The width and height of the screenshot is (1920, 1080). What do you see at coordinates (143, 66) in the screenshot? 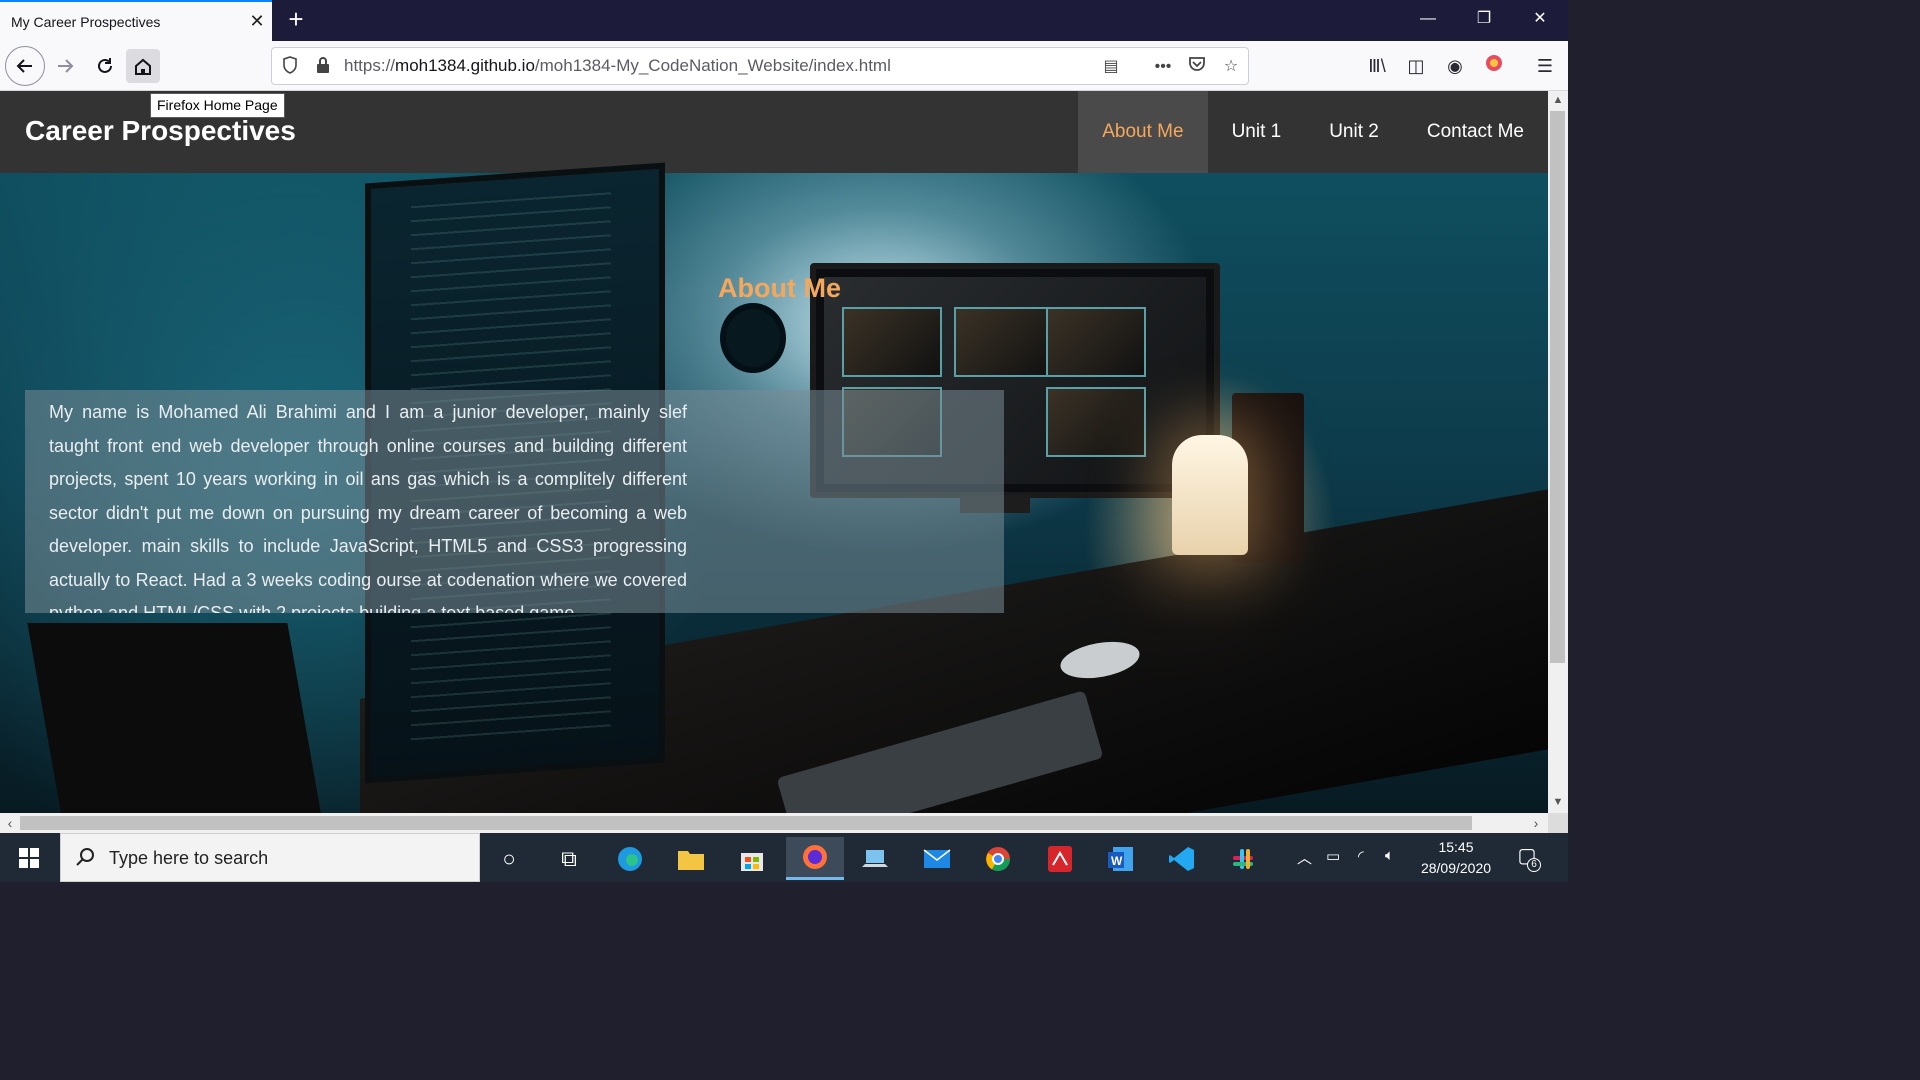
I see `home-icon` at bounding box center [143, 66].